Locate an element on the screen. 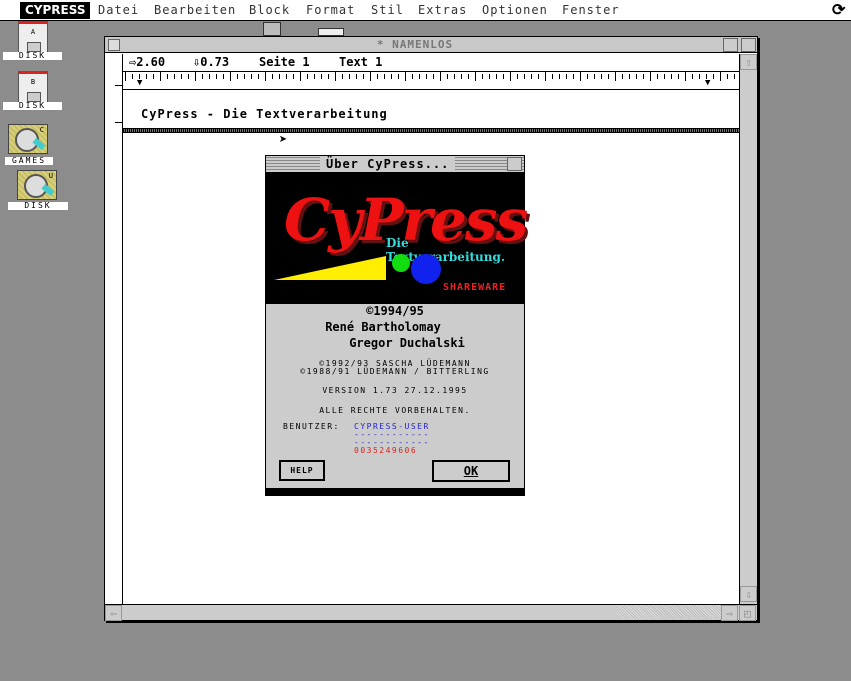 The height and width of the screenshot is (681, 851). drive-letter: A is located at coordinates (33, 32).